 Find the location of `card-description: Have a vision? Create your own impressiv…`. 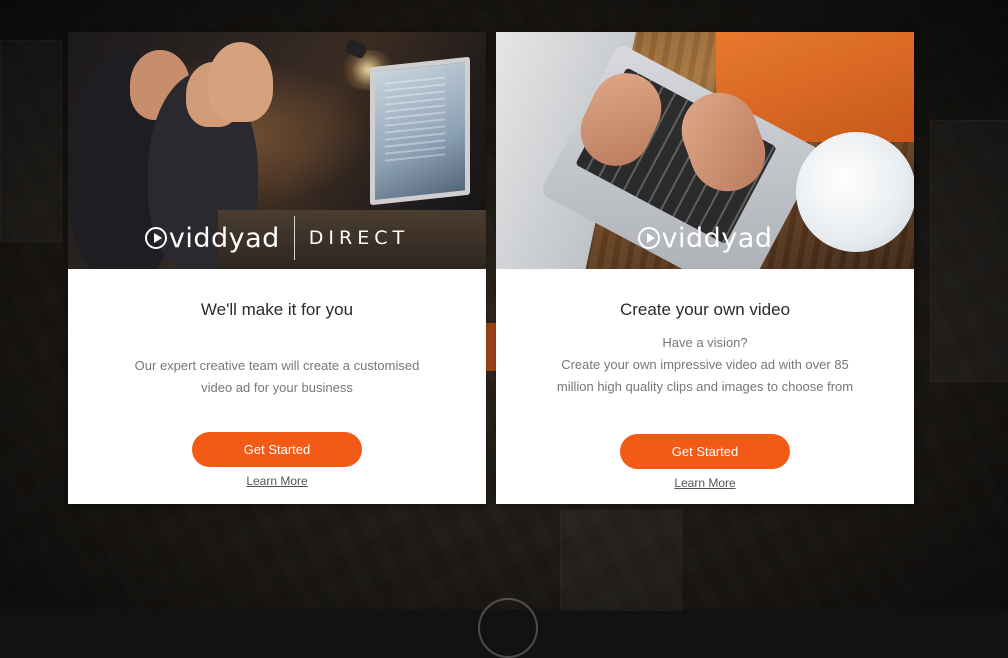

card-description: Have a vision? Create your own impressiv… is located at coordinates (705, 365).